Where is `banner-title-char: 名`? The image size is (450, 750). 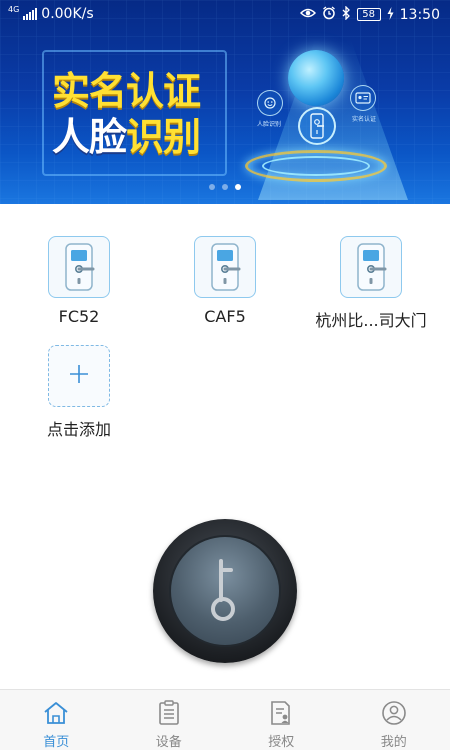
banner-title-char: 名 is located at coordinates (108, 91).